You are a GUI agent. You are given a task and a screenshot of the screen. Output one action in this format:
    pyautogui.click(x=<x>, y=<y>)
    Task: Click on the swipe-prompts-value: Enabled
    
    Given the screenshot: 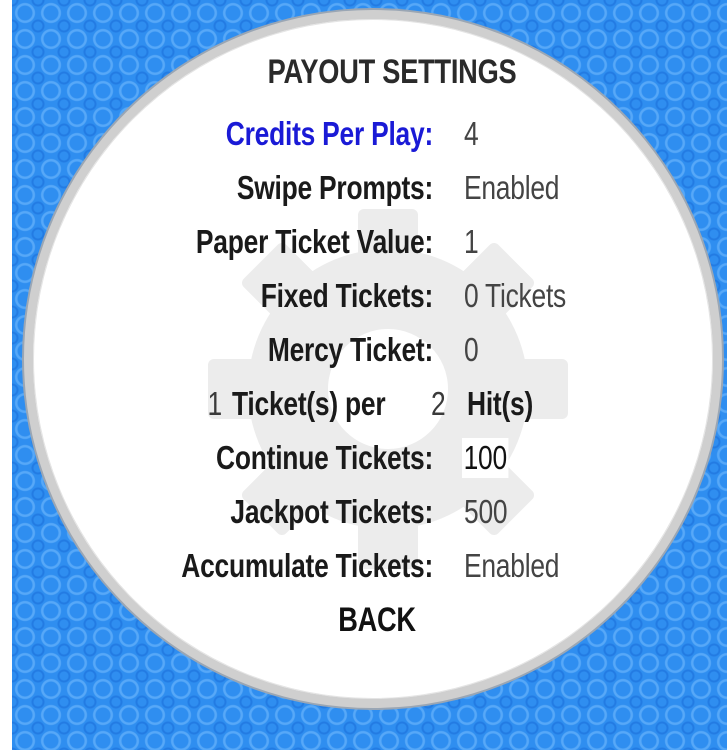 What is the action you would take?
    pyautogui.click(x=512, y=187)
    